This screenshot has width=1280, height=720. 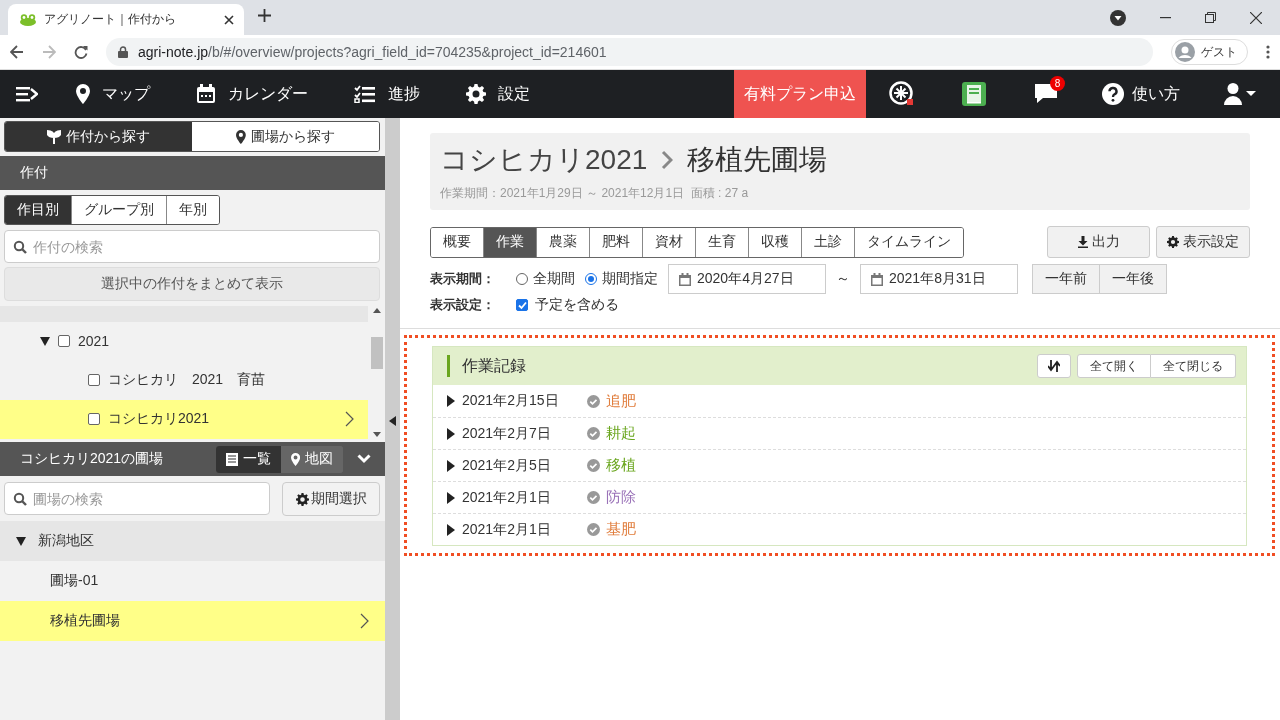 What do you see at coordinates (285, 136) in the screenshot?
I see `search-mode-tab: 圃場から探す` at bounding box center [285, 136].